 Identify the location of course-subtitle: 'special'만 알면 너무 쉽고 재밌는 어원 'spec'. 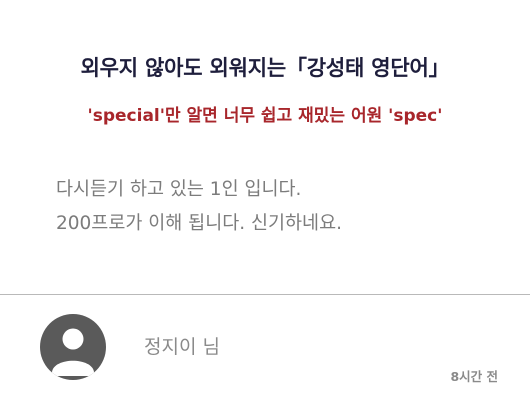
(265, 116).